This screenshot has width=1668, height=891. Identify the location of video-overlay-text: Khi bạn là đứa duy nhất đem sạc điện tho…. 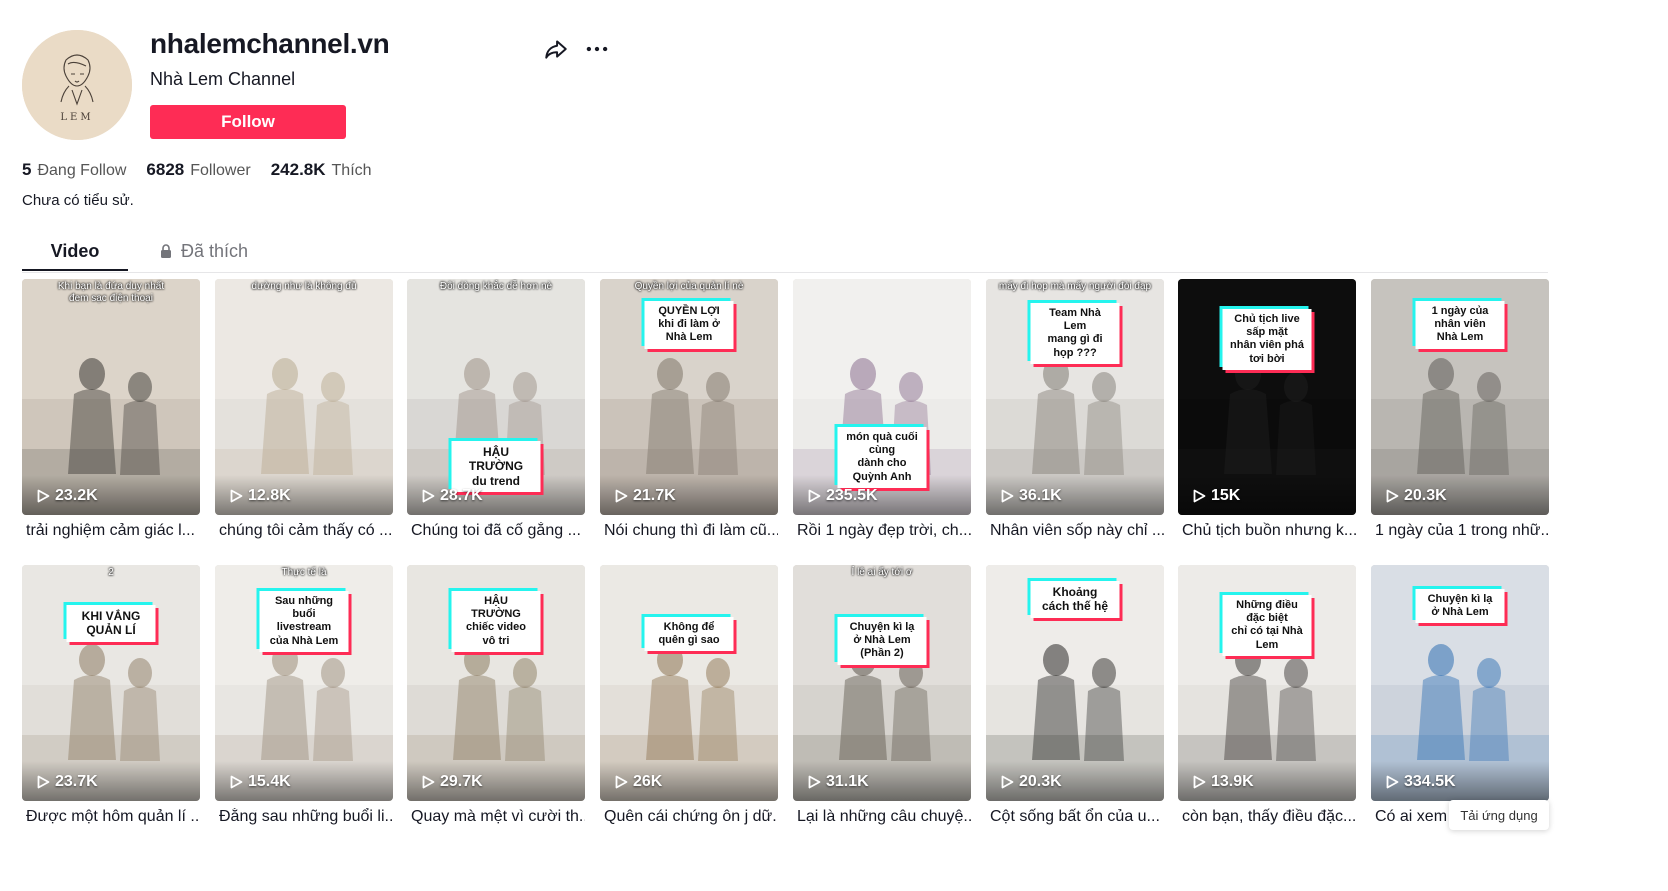
(111, 292).